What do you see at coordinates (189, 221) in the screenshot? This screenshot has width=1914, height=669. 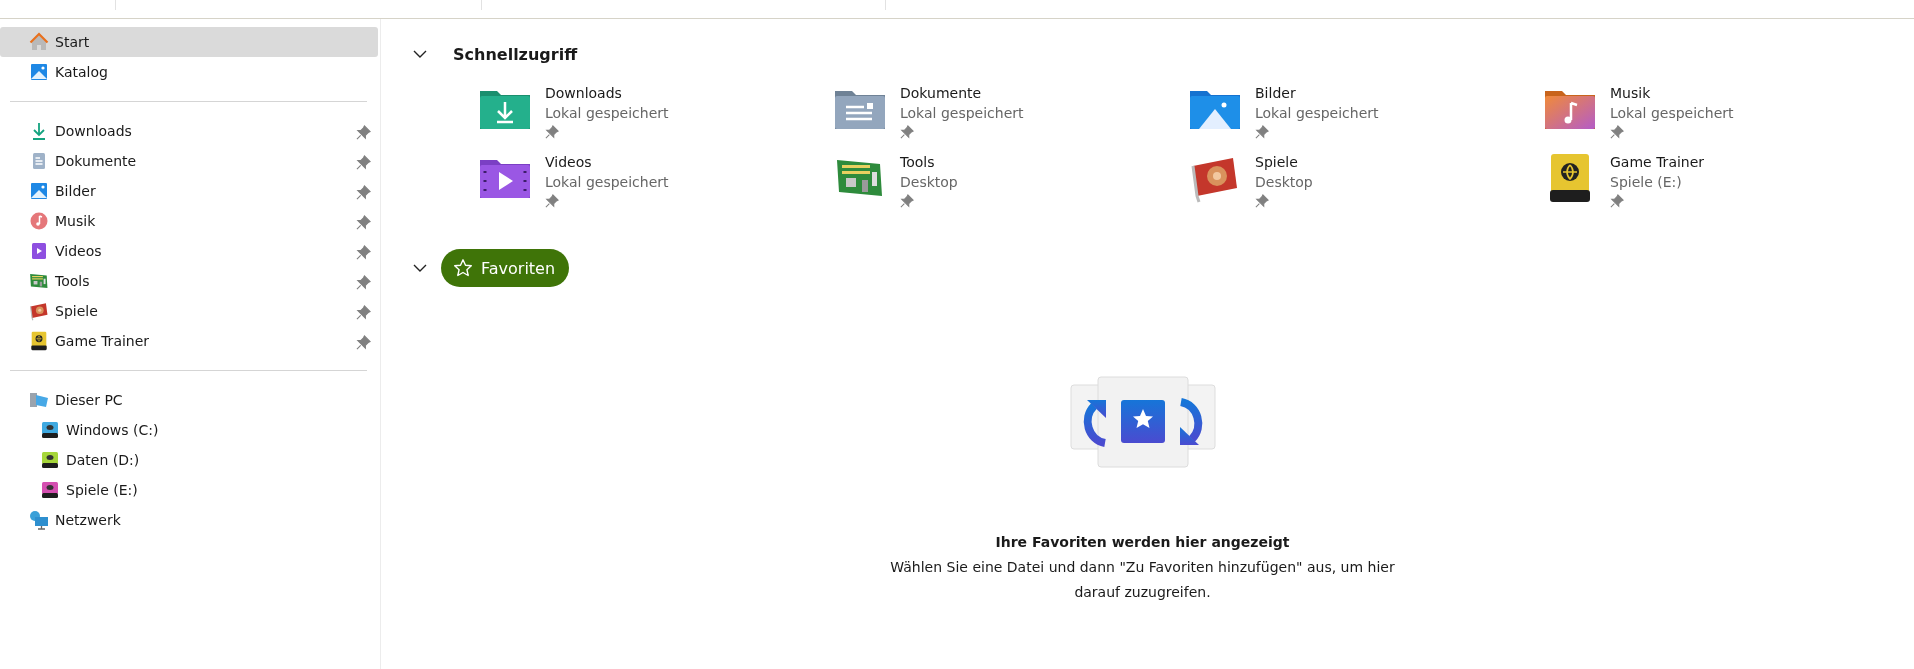 I see `sidebar-item: Musik` at bounding box center [189, 221].